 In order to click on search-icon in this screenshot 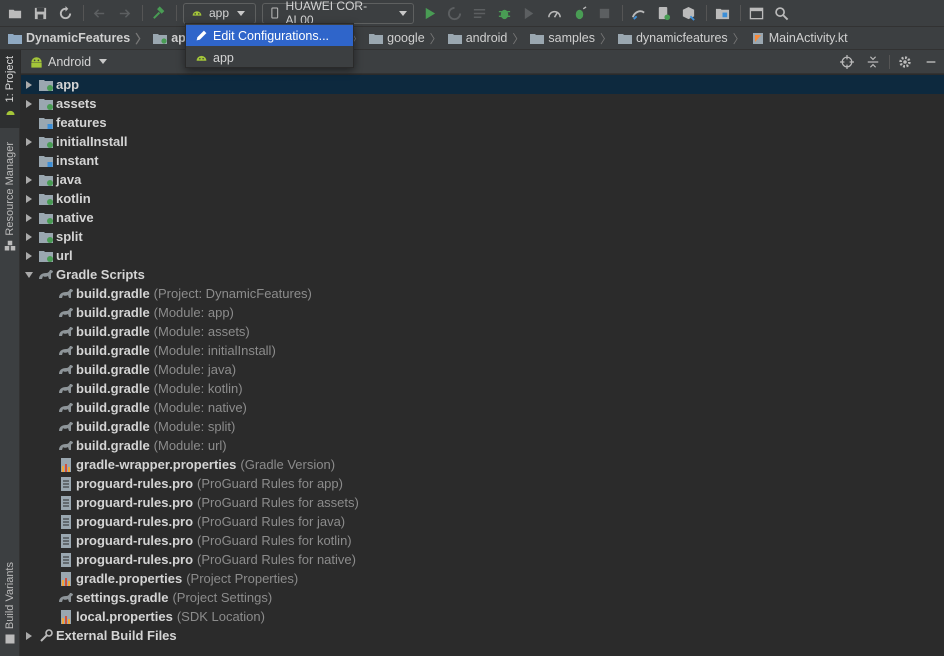, I will do `click(781, 13)`.